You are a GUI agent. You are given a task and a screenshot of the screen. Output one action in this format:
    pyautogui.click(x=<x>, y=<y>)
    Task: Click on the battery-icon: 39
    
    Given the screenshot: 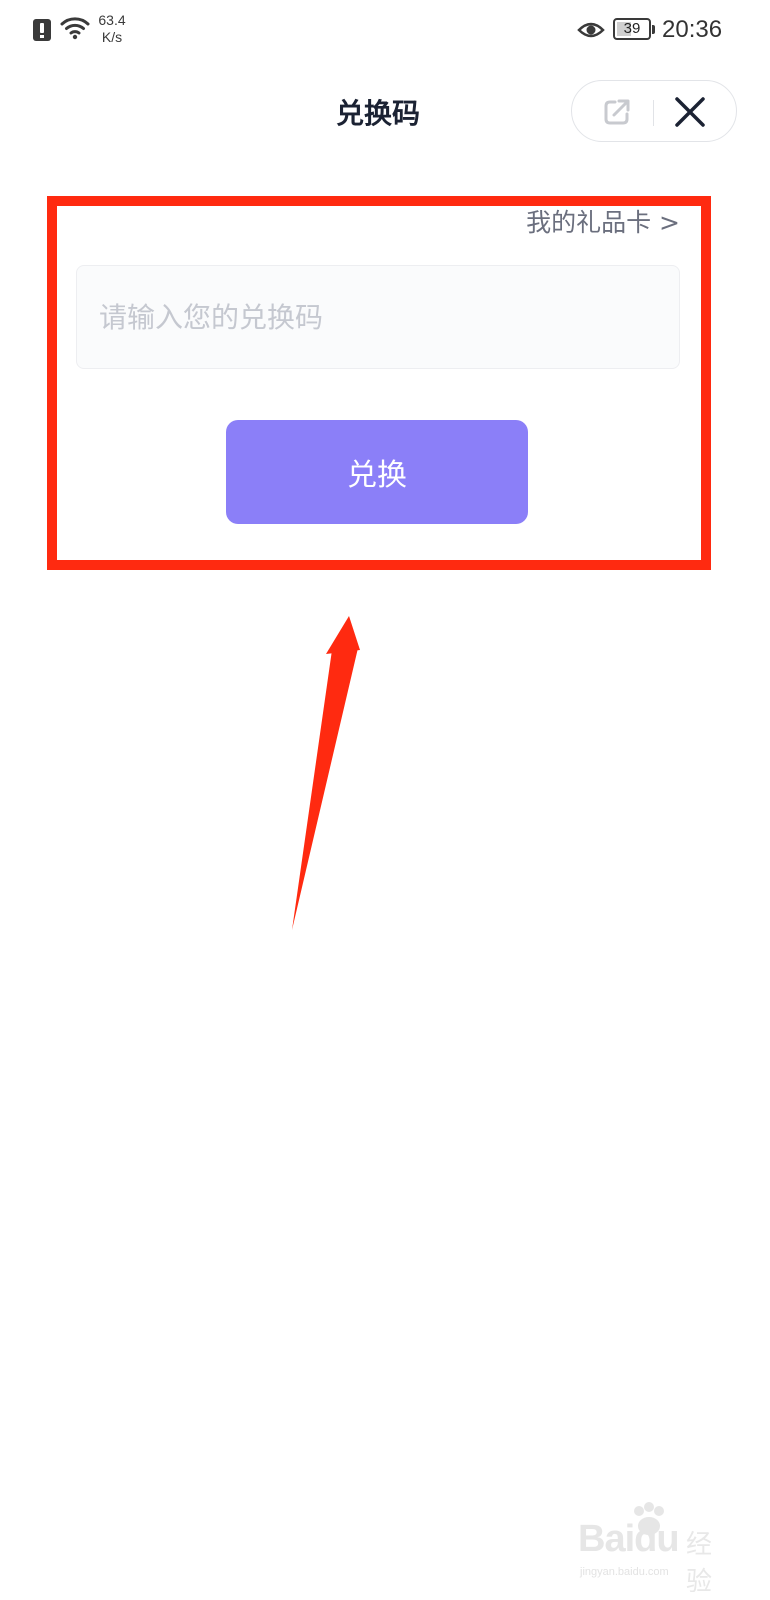 What is the action you would take?
    pyautogui.click(x=632, y=29)
    